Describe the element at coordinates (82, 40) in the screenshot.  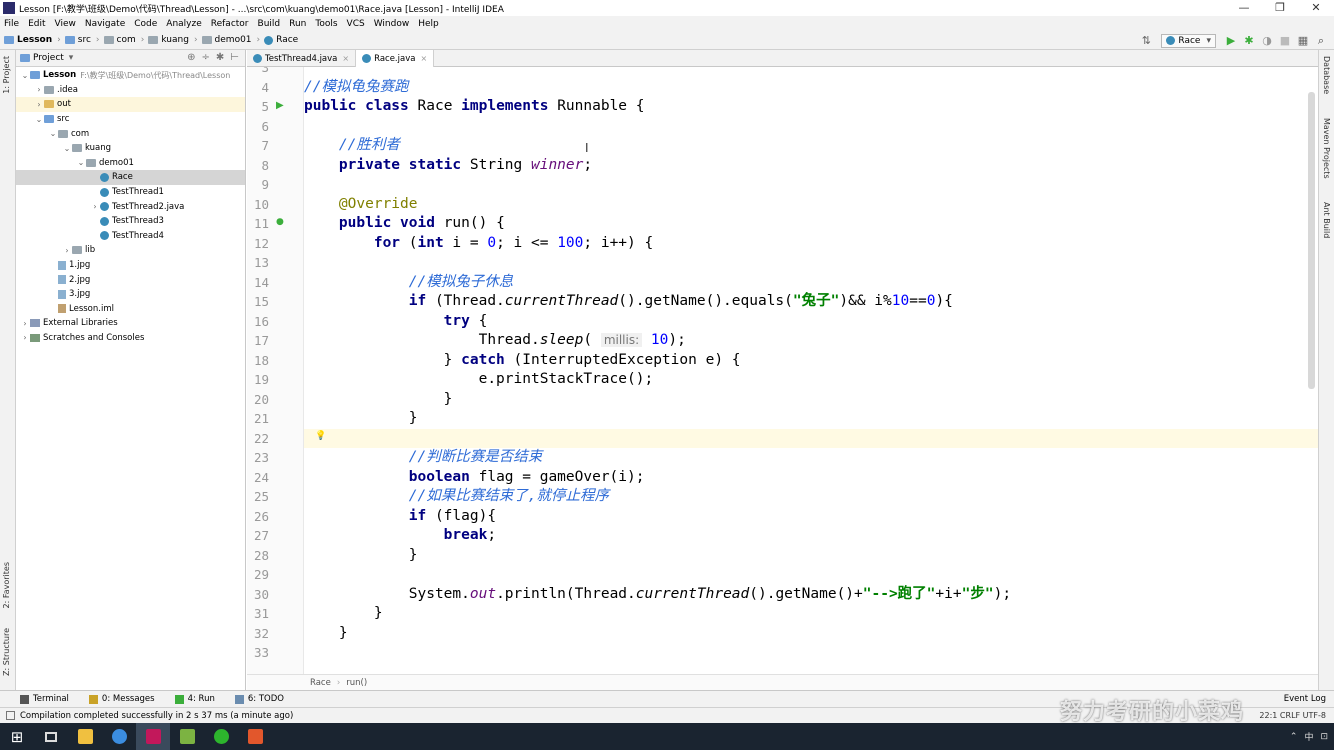
I see `breadcrumb-item: src ›` at that location.